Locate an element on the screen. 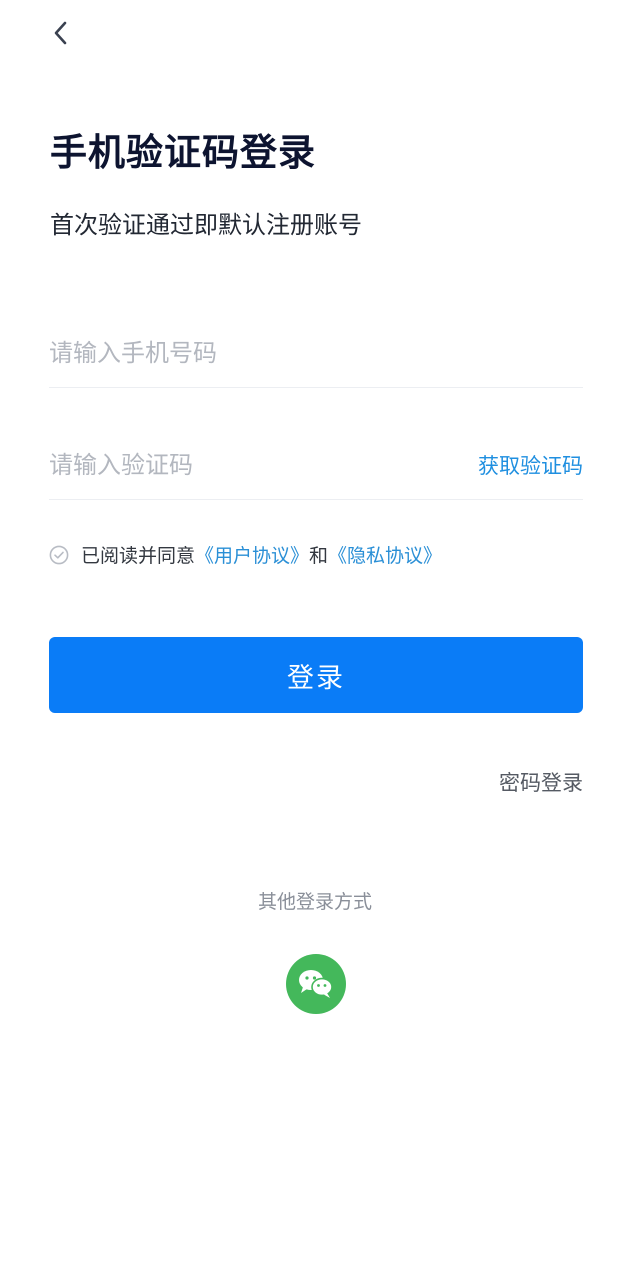 The image size is (630, 1280). back-button is located at coordinates (60, 33).